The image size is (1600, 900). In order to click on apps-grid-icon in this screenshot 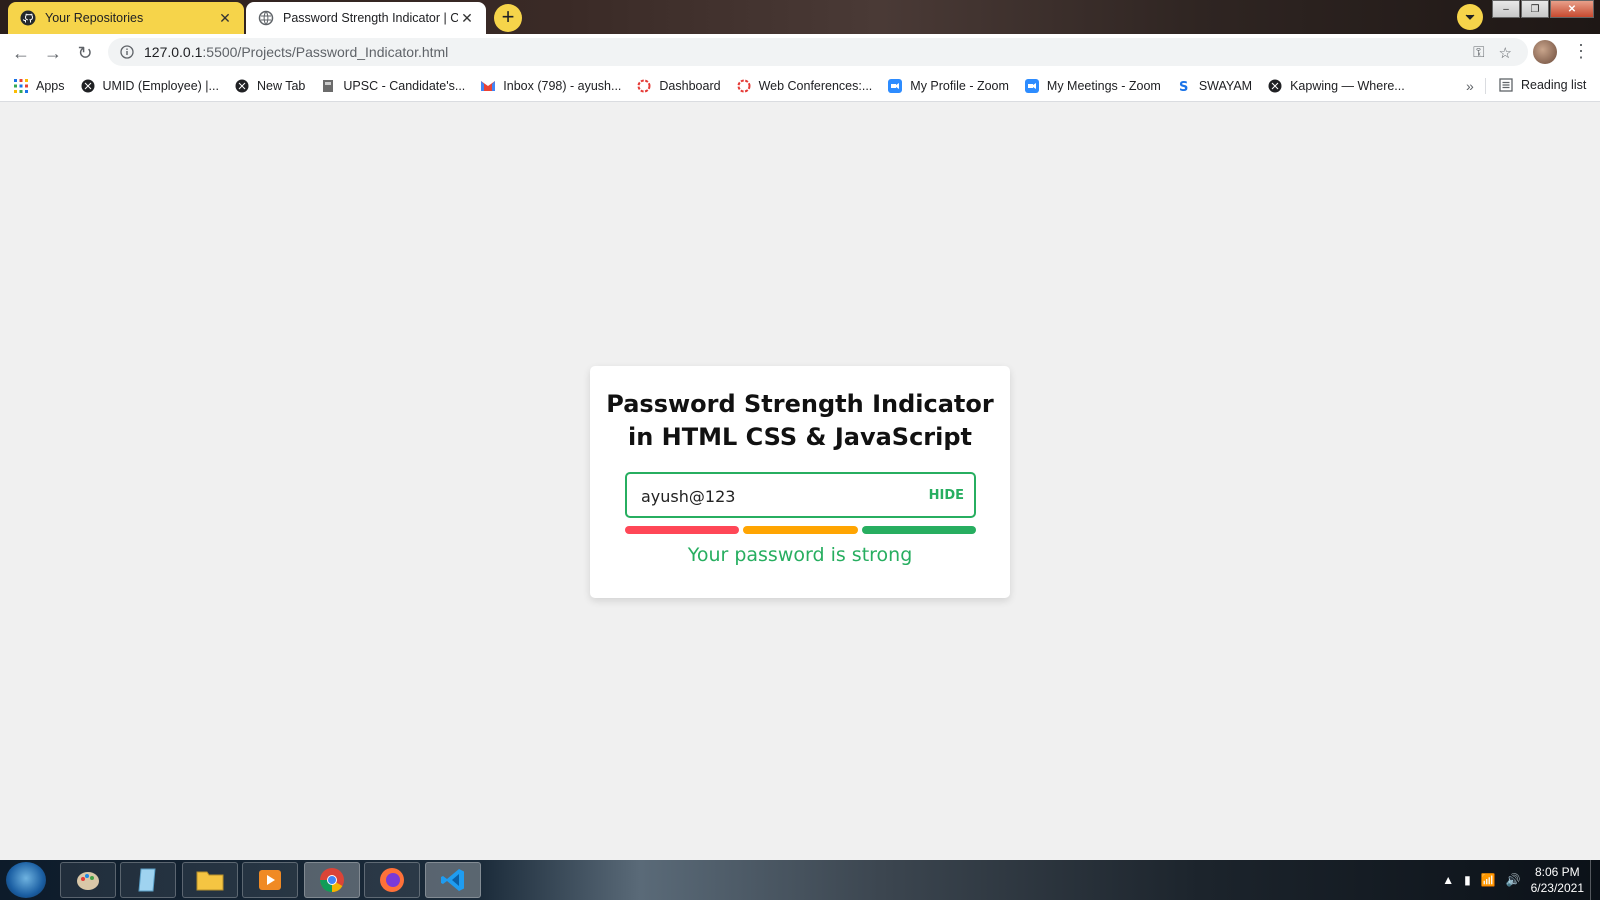, I will do `click(21, 85)`.